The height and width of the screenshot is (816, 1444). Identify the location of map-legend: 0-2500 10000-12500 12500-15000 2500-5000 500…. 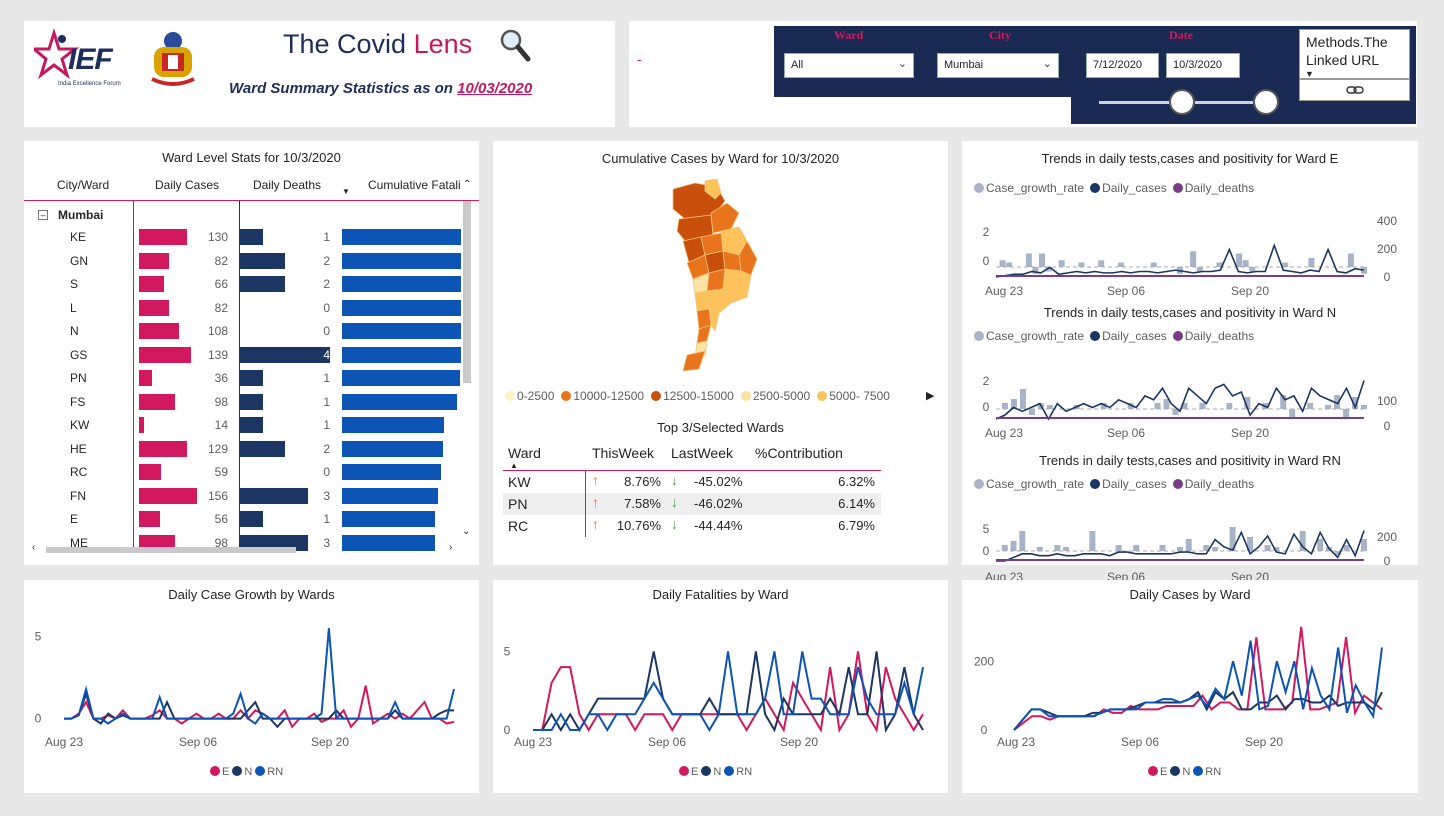
(705, 396).